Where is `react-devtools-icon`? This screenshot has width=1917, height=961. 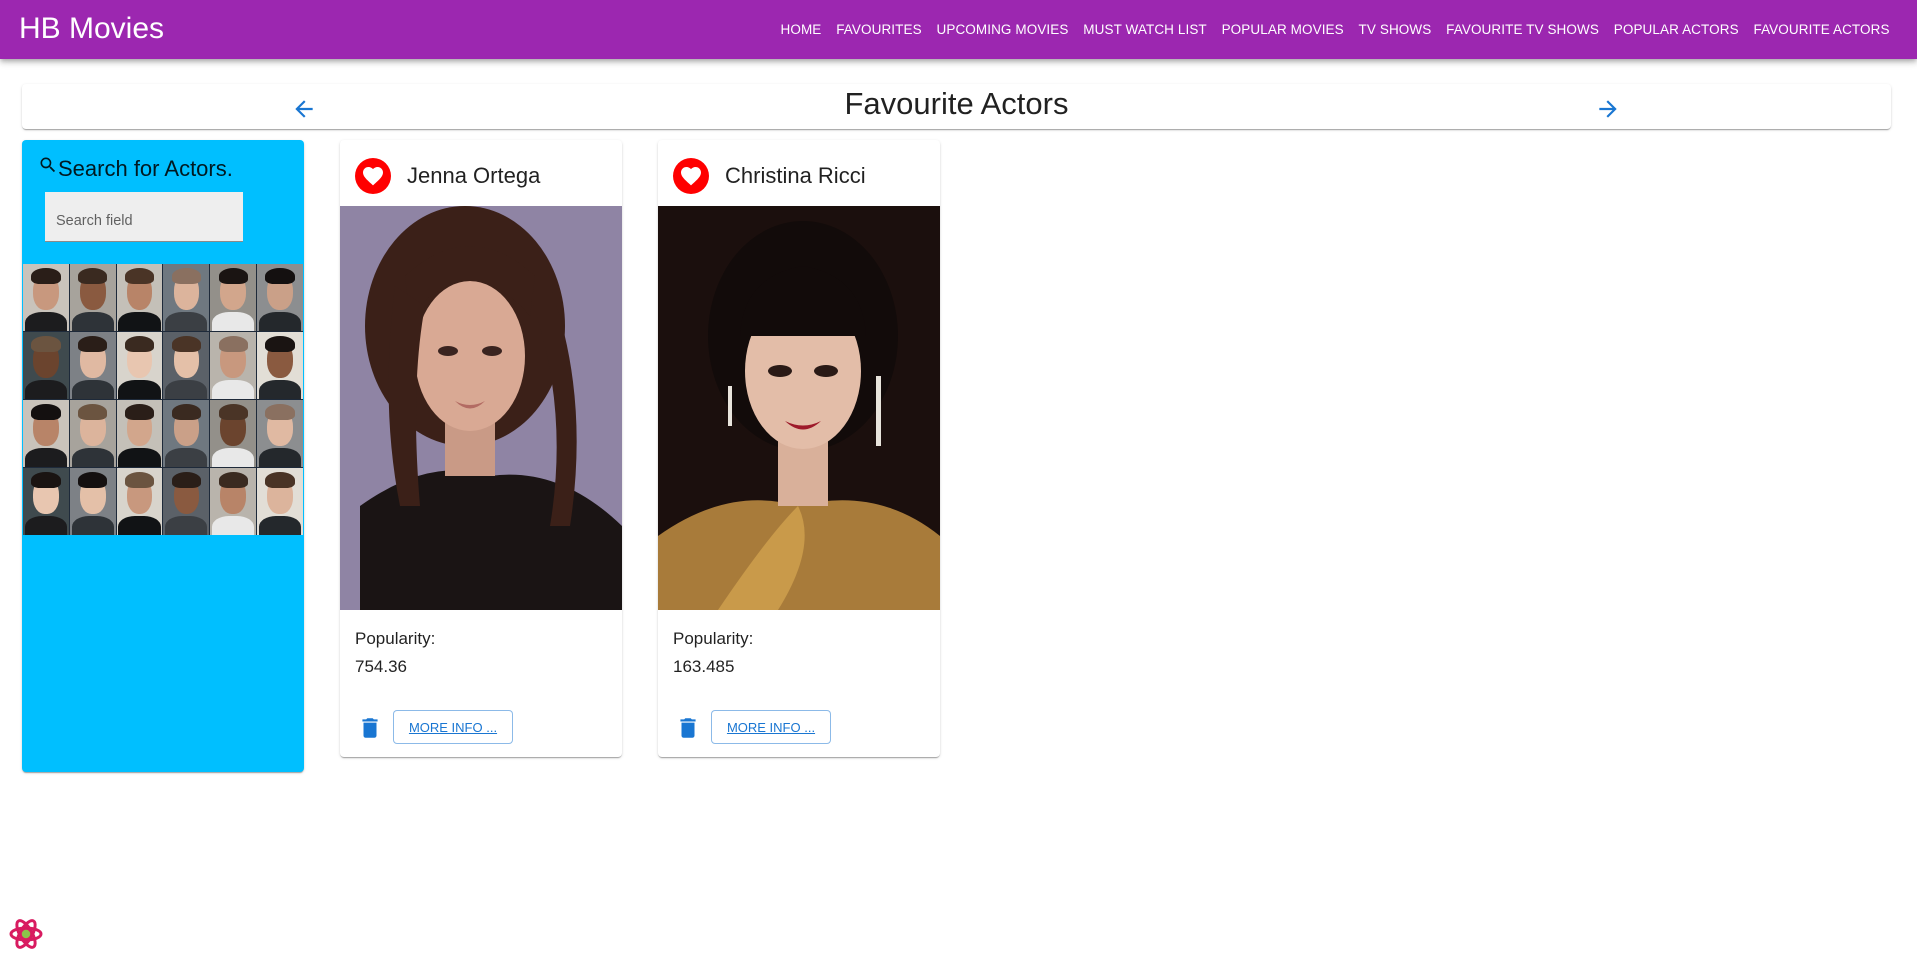
react-devtools-icon is located at coordinates (26, 934).